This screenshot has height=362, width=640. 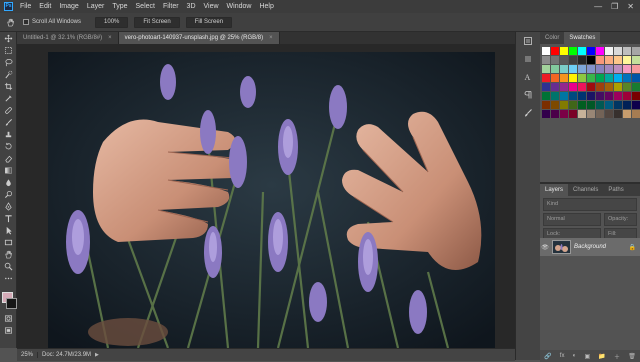 What do you see at coordinates (145, 6) in the screenshot?
I see `menu-select: Select` at bounding box center [145, 6].